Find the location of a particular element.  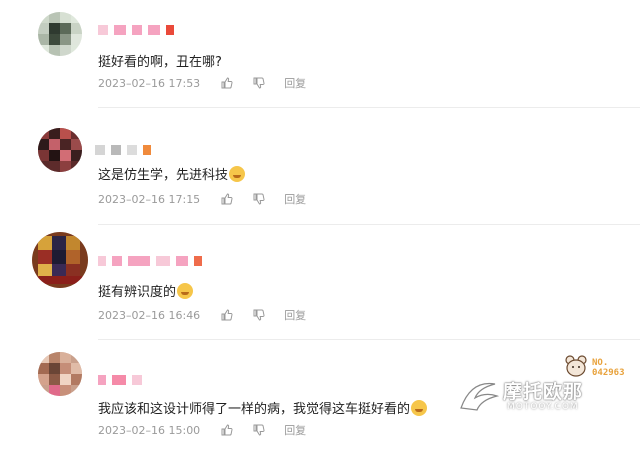

comment-time: 2023–02–16 15:00 is located at coordinates (149, 430).